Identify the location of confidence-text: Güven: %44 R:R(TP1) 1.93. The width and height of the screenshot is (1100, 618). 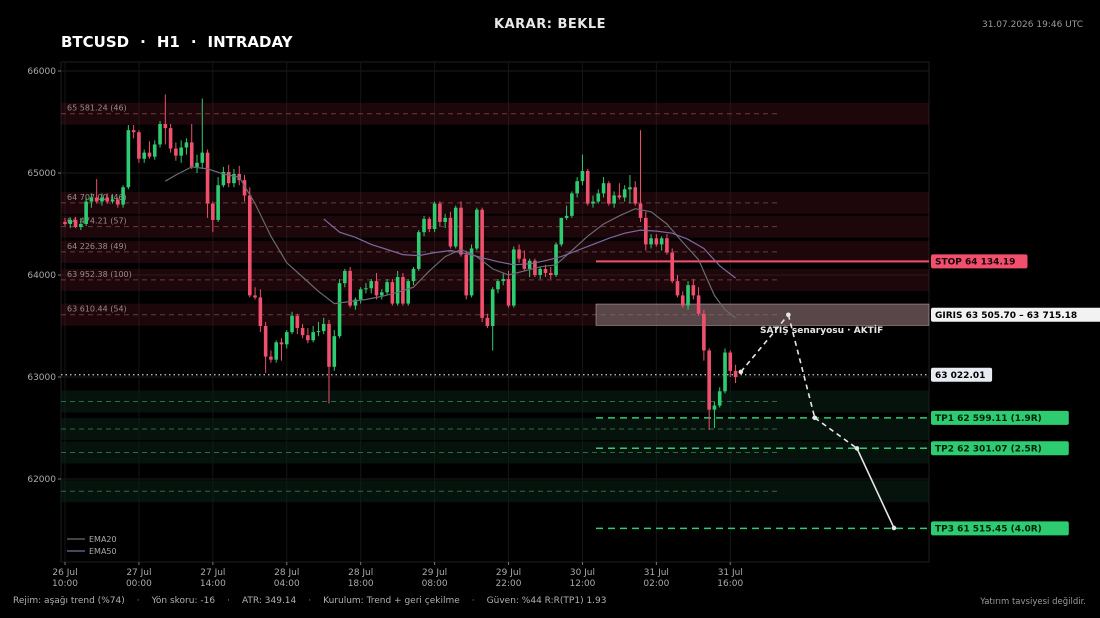
(546, 601).